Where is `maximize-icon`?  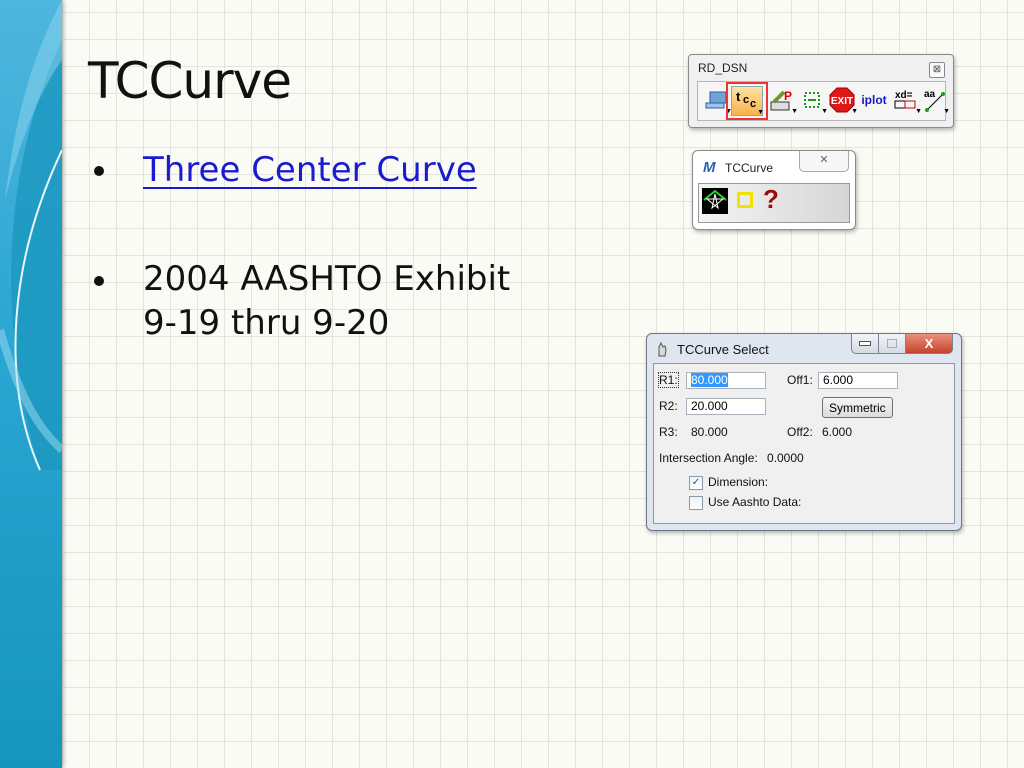
maximize-icon is located at coordinates (892, 343).